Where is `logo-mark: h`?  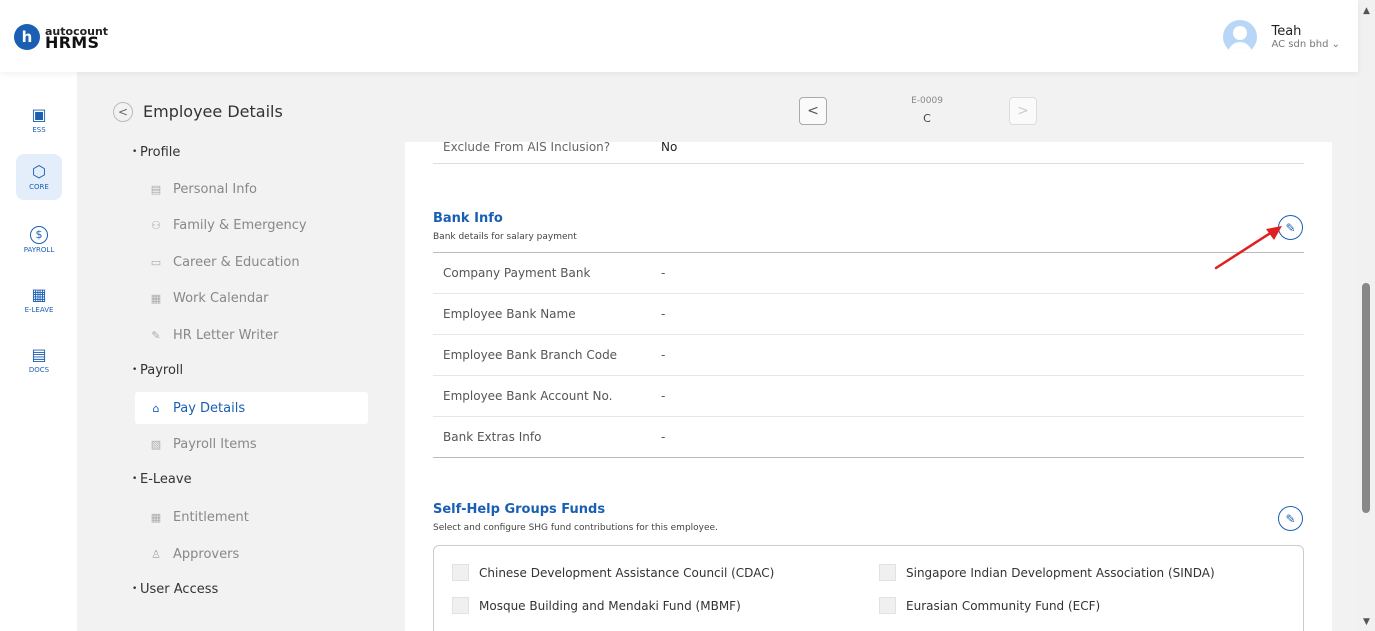
logo-mark: h is located at coordinates (27, 37).